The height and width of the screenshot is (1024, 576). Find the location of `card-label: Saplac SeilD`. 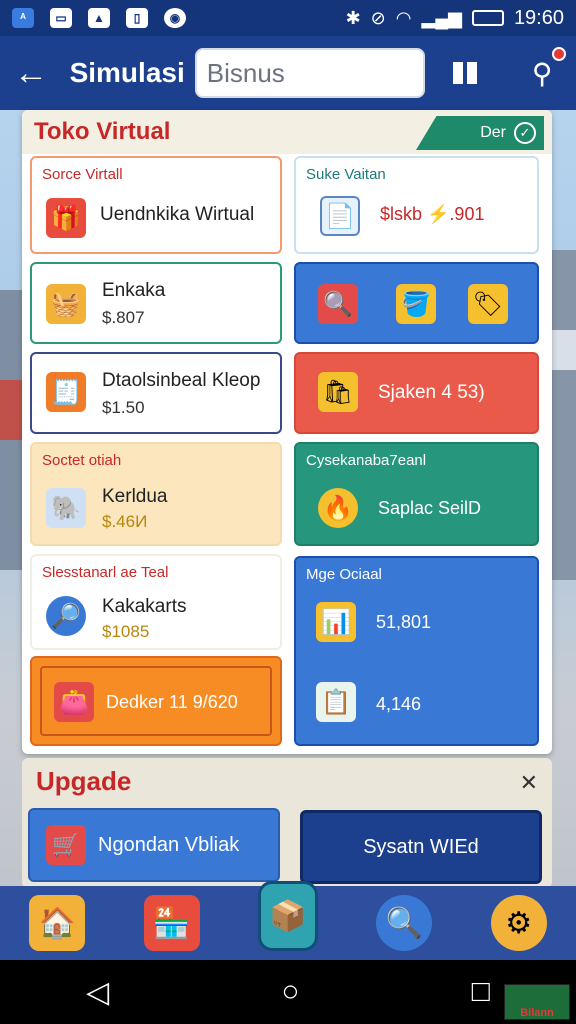

card-label: Saplac SeilD is located at coordinates (430, 508).